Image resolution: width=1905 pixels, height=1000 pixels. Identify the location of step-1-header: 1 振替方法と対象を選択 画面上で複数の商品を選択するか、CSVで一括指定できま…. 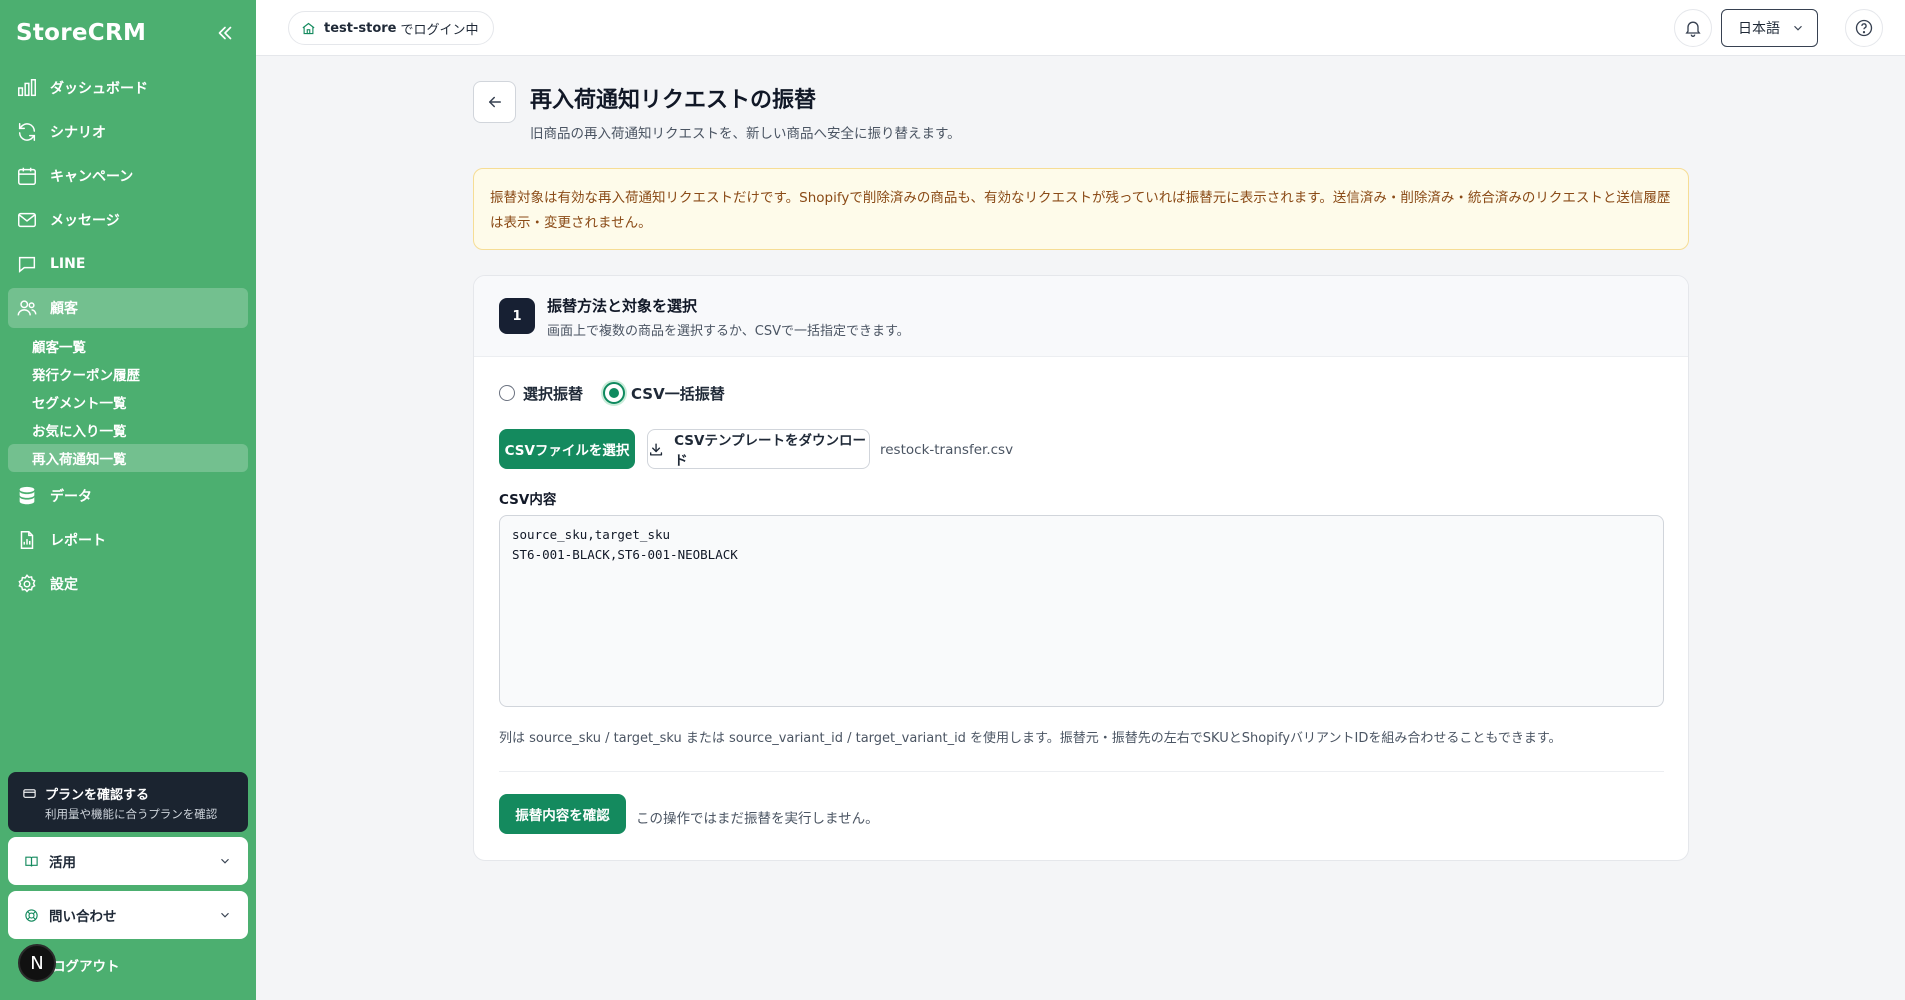
(1081, 316).